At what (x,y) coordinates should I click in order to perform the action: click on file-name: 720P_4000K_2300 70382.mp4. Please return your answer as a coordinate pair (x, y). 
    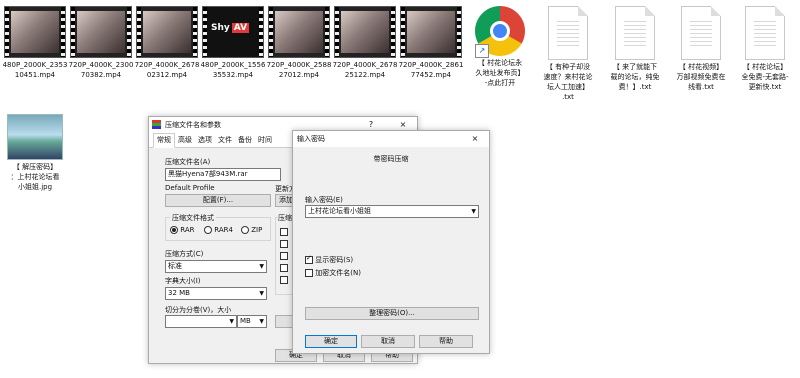
    Looking at the image, I should click on (101, 70).